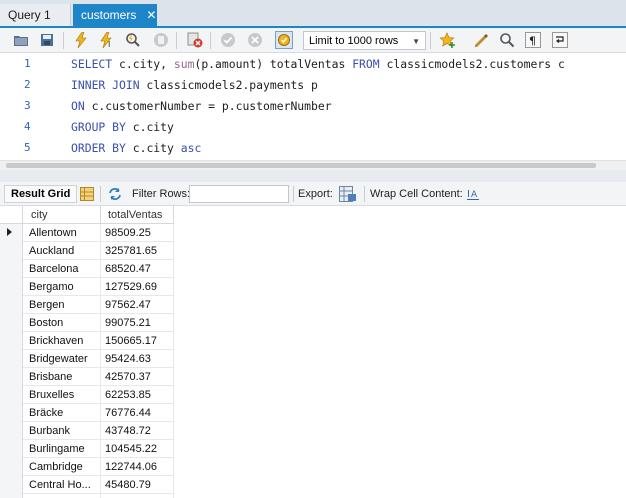 This screenshot has width=626, height=498. What do you see at coordinates (313, 176) in the screenshot?
I see `panel-splitter` at bounding box center [313, 176].